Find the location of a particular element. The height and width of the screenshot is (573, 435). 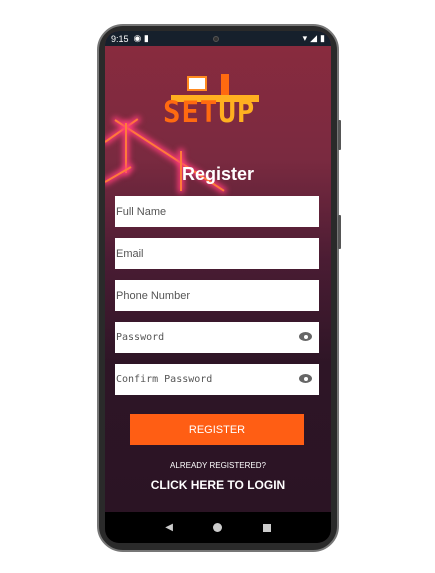

status-time: 9:15 is located at coordinates (120, 38).